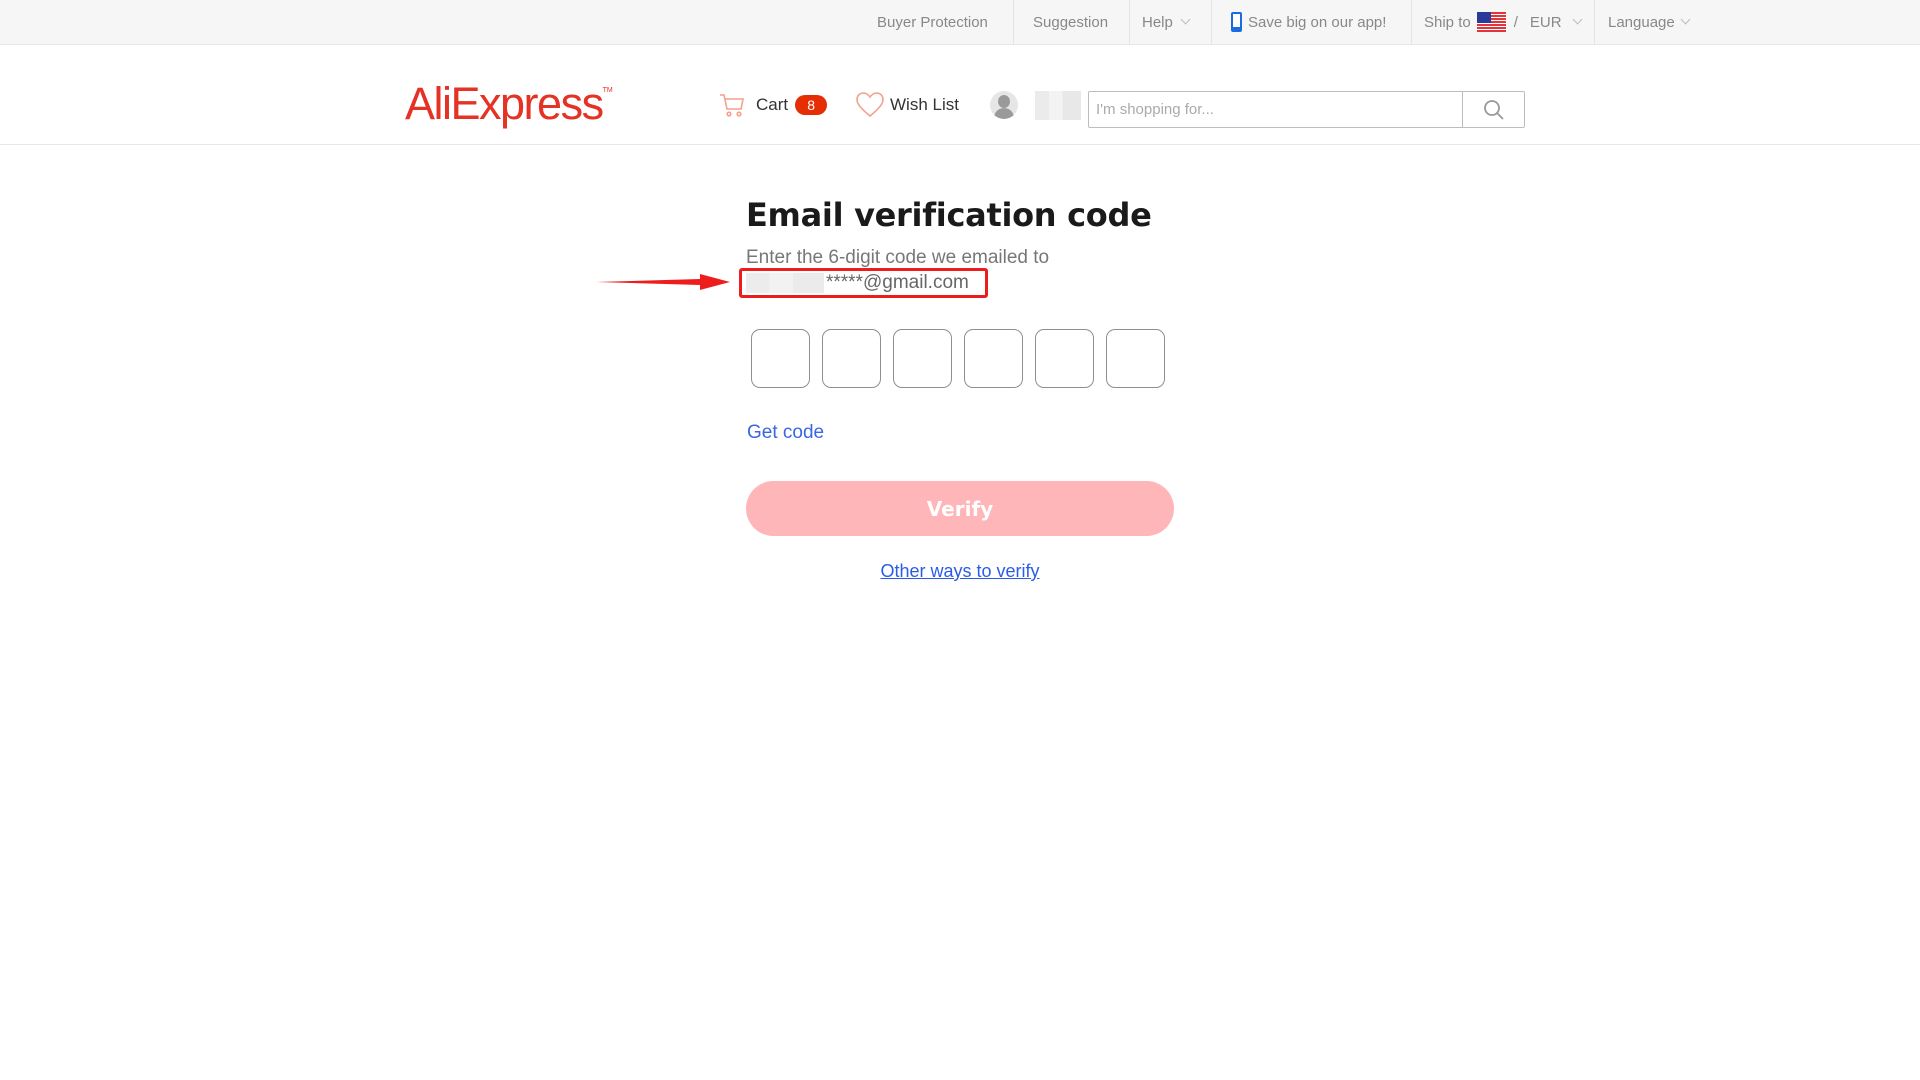  I want to click on us-flag-icon, so click(1491, 22).